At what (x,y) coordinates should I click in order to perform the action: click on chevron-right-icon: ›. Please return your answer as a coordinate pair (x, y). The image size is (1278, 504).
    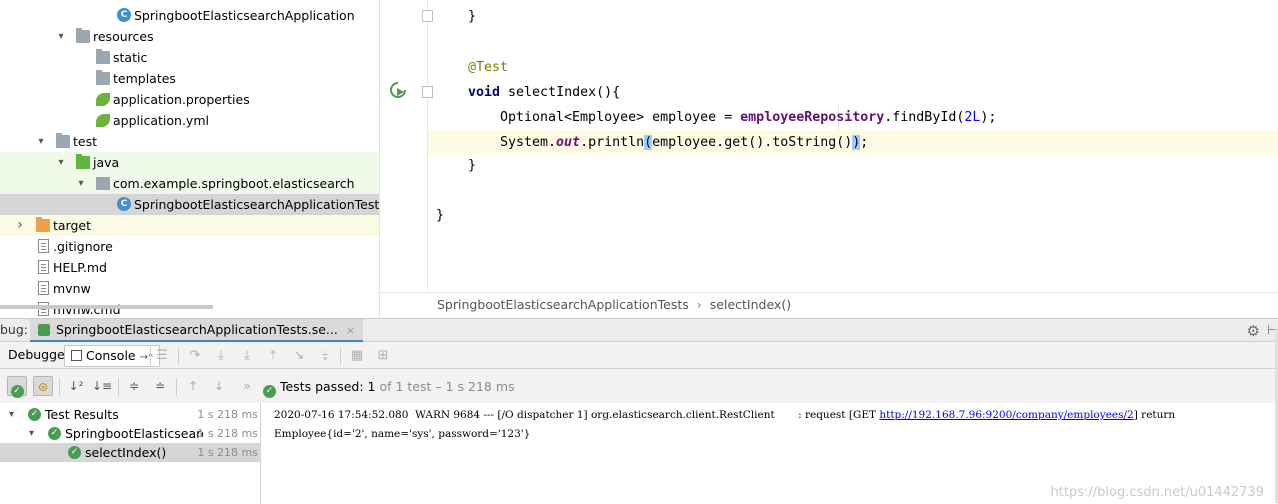
    Looking at the image, I should click on (20, 225).